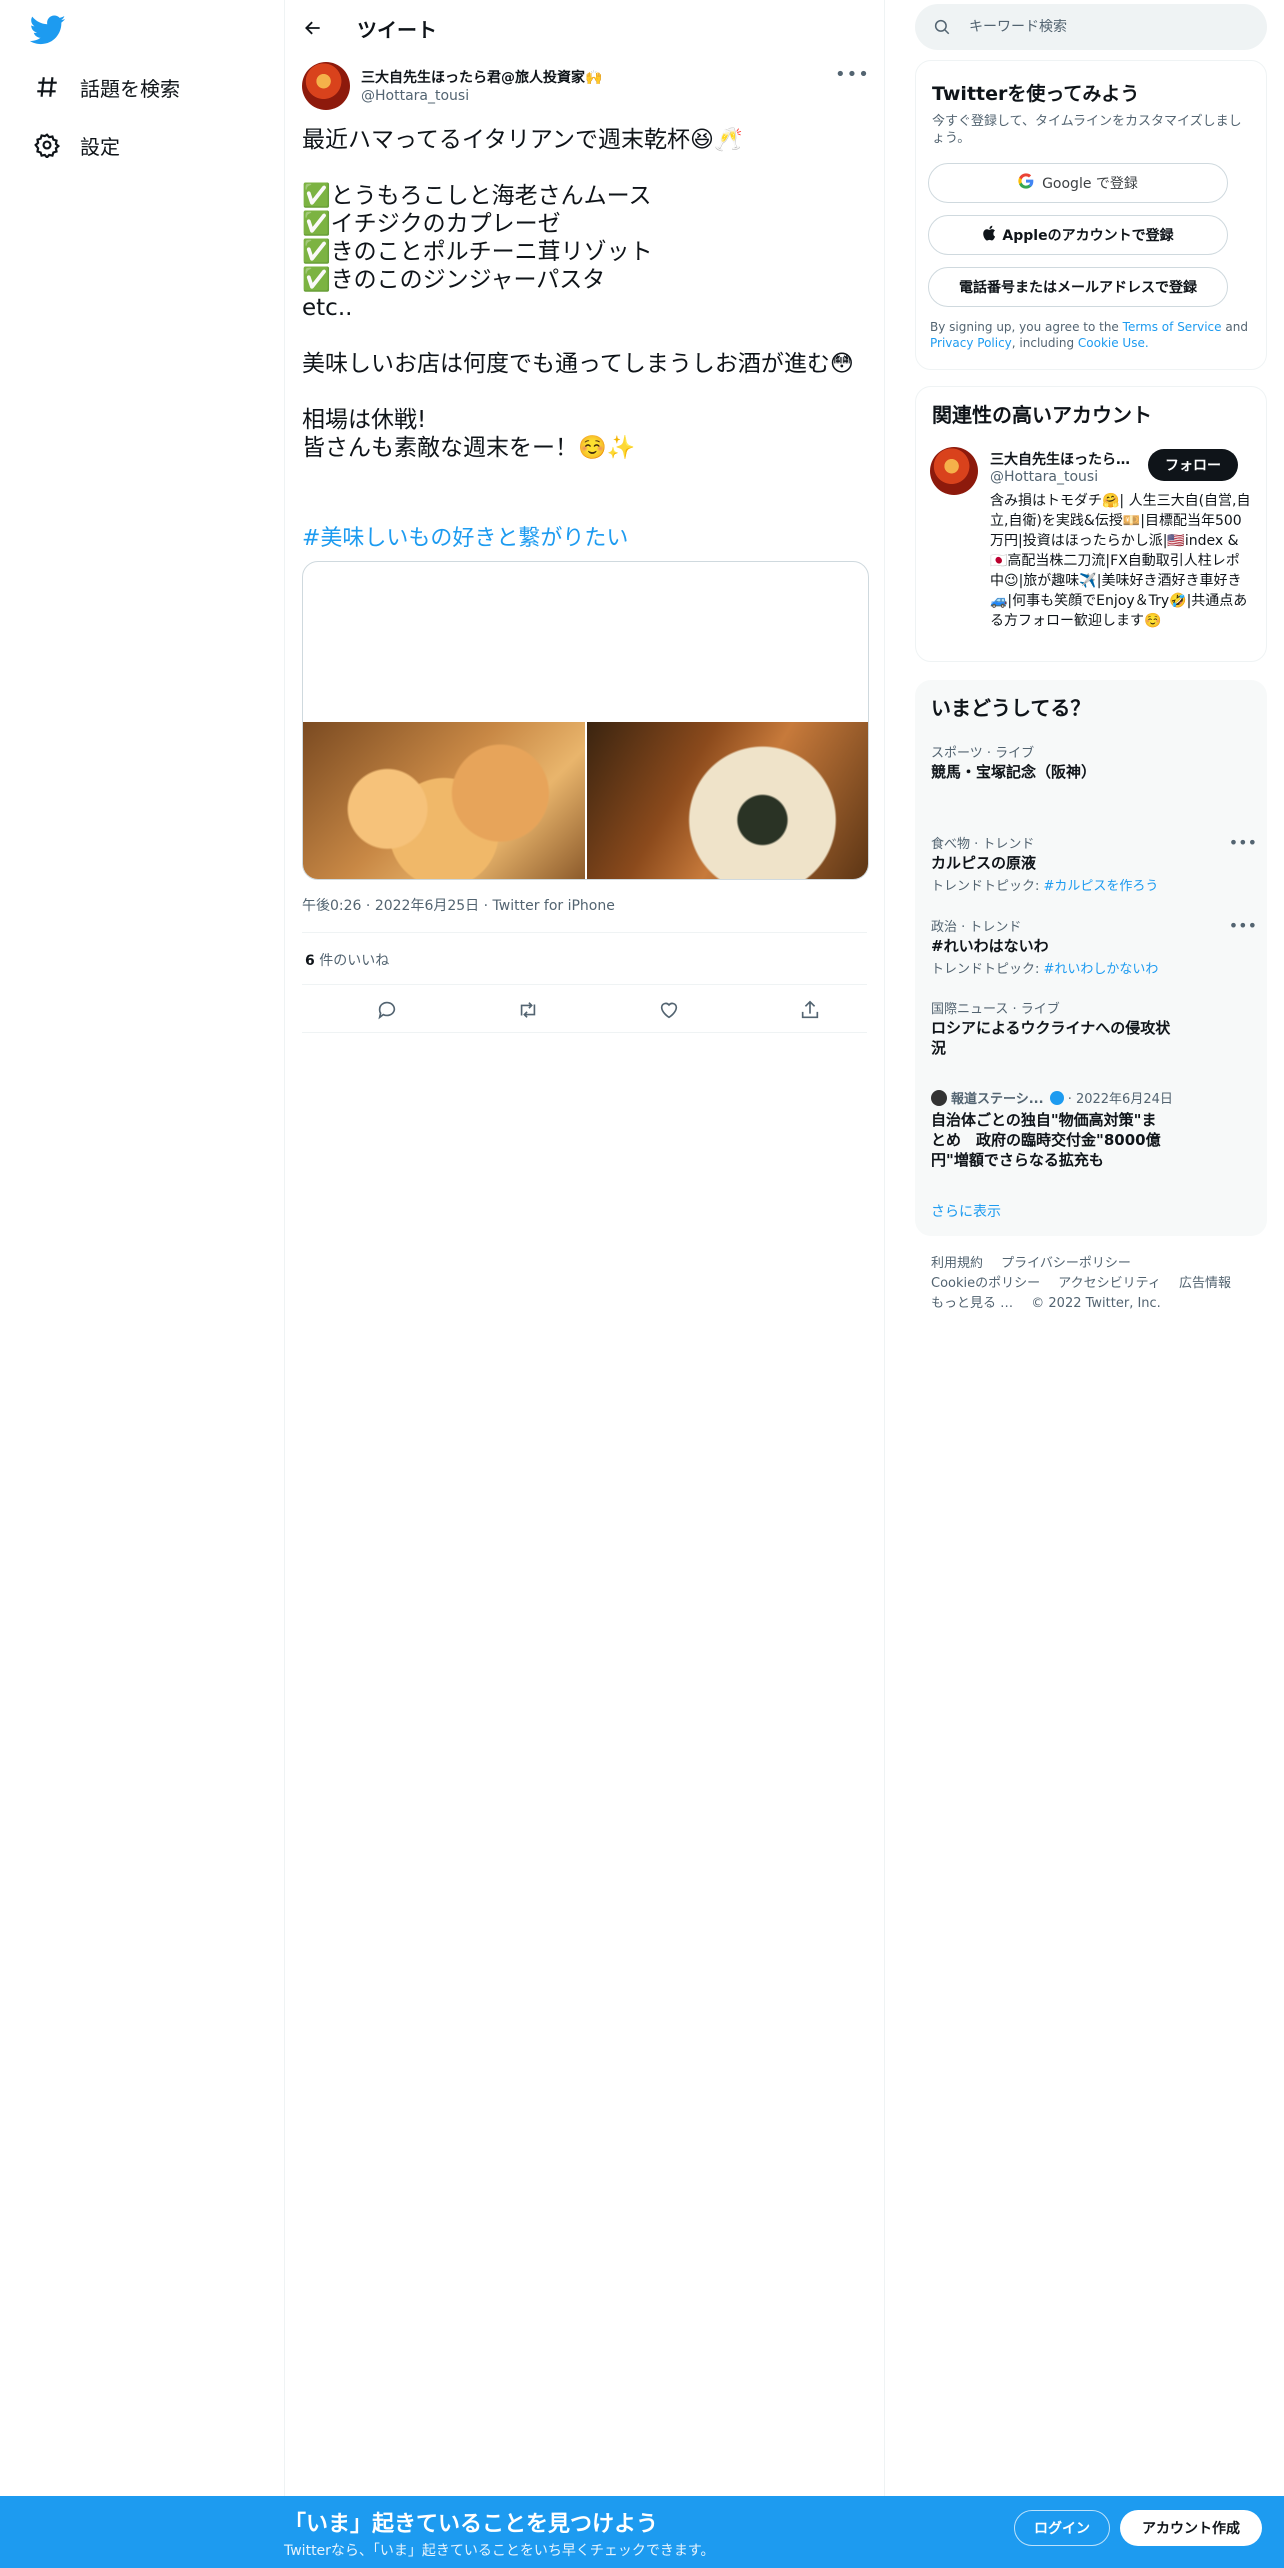  I want to click on trend-context: 国際ニュース · ライブ, so click(995, 1009).